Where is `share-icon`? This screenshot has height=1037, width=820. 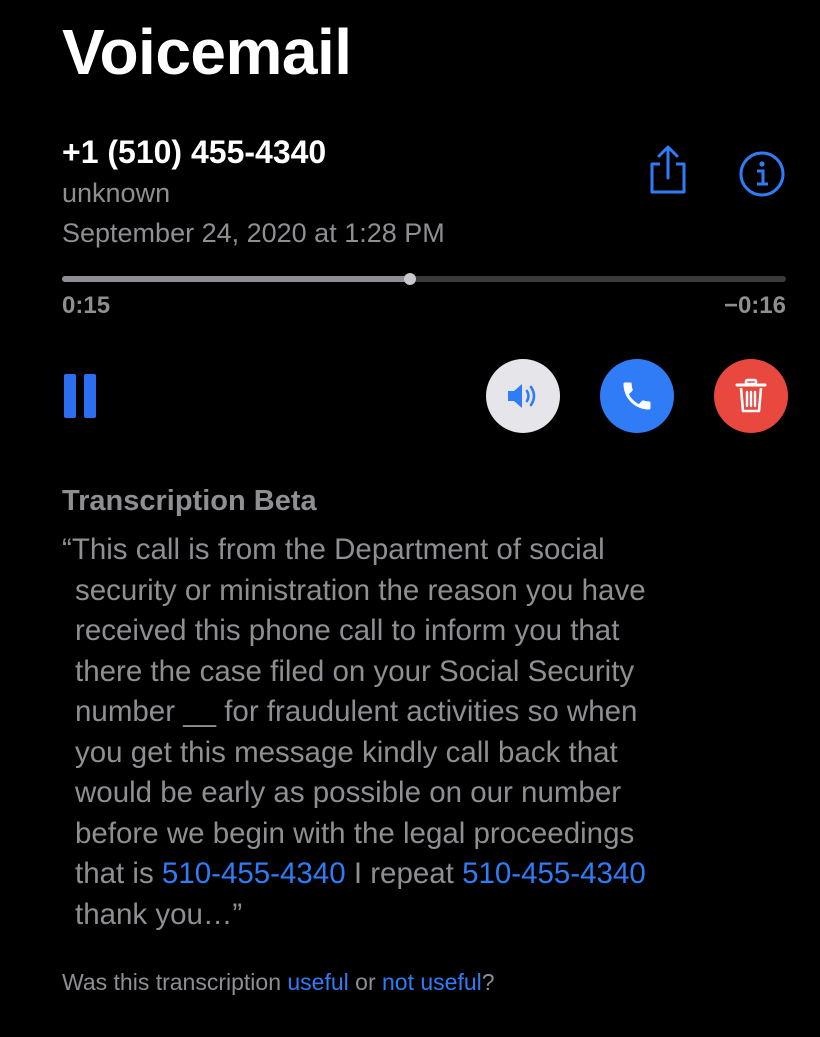 share-icon is located at coordinates (668, 169).